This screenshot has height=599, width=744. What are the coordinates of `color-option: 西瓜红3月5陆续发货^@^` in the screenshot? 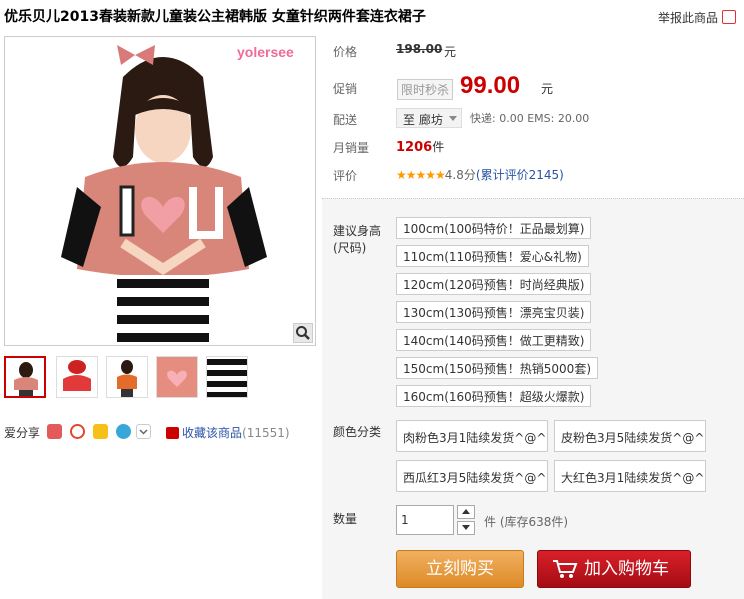 It's located at (472, 476).